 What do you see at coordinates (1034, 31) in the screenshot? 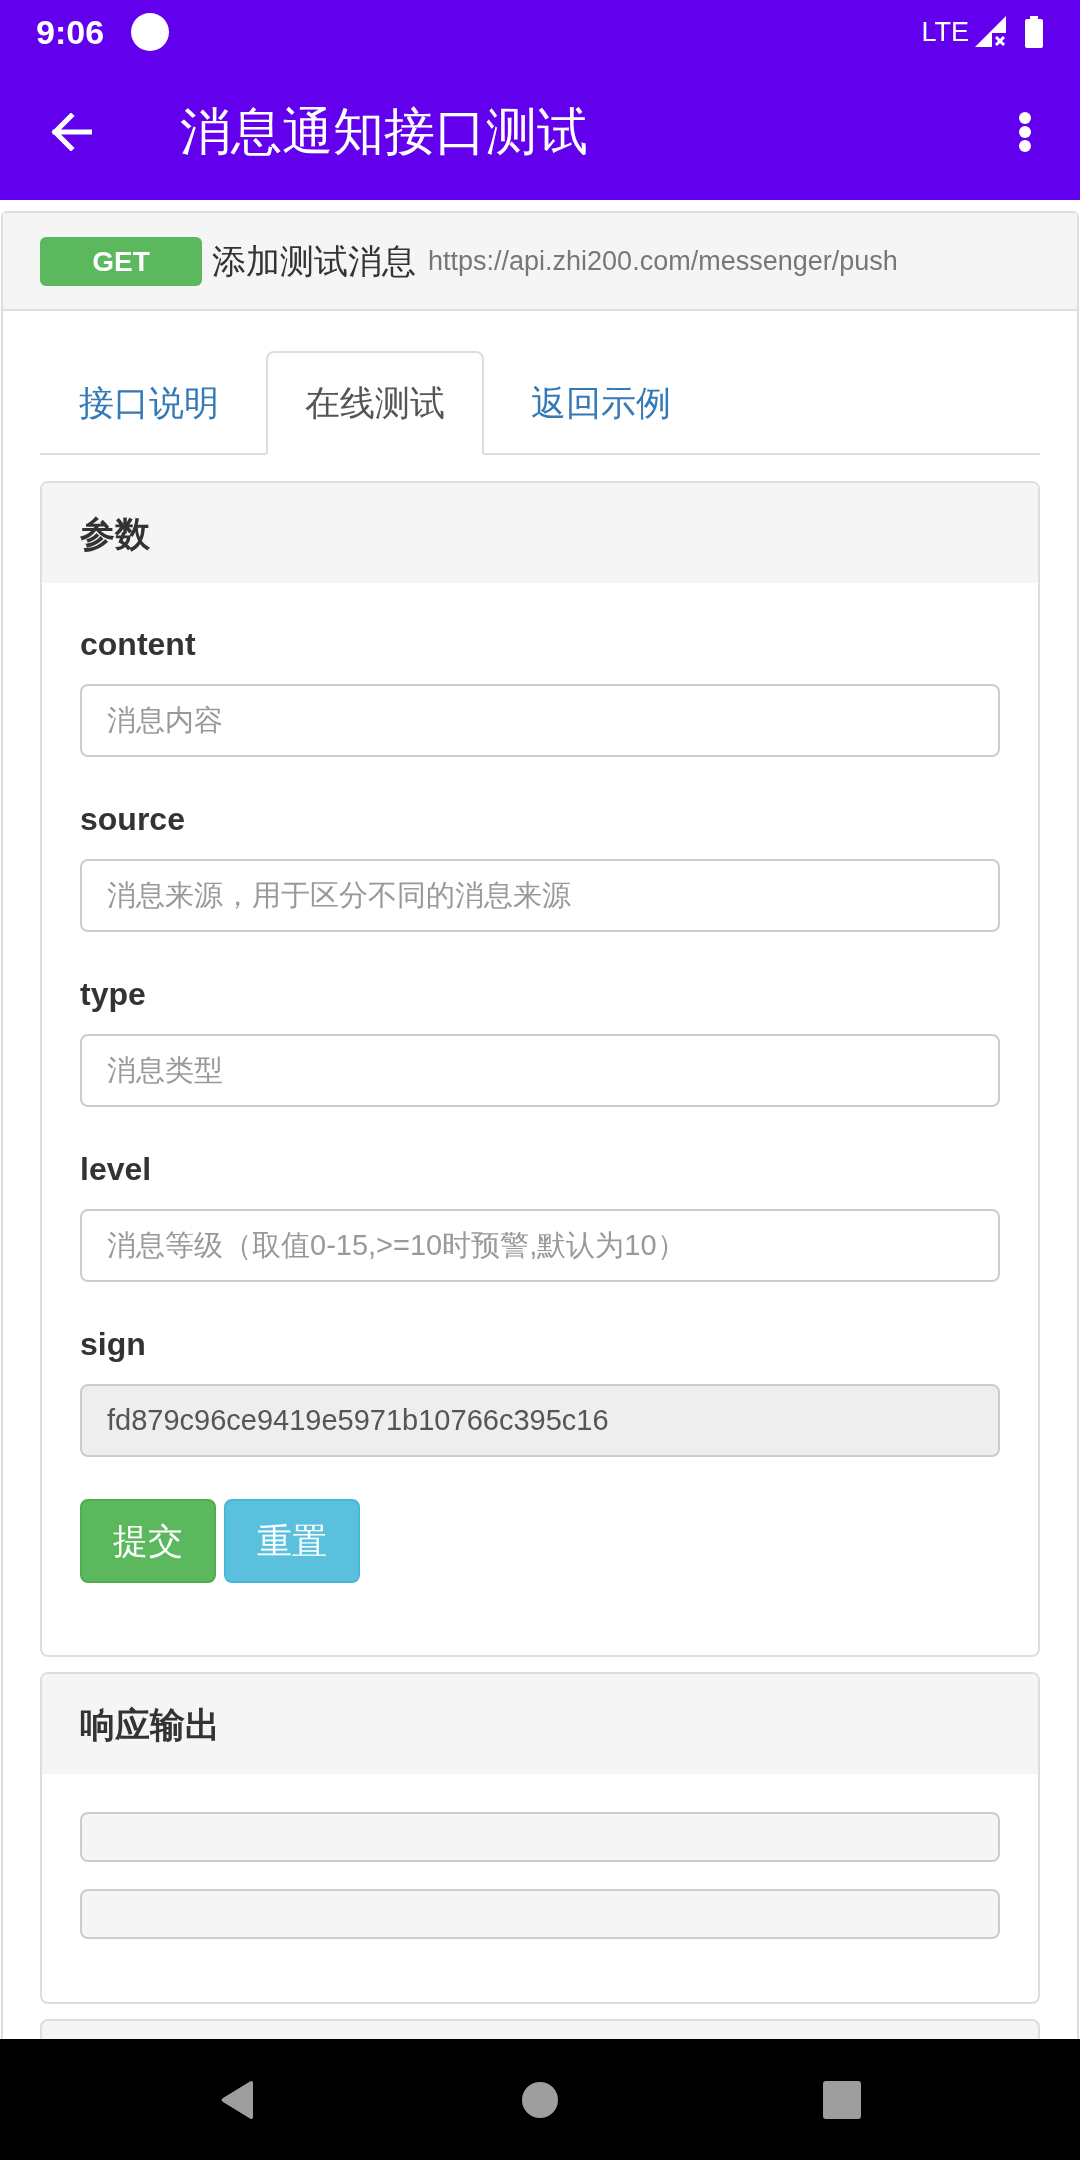
I see `battery-icon` at bounding box center [1034, 31].